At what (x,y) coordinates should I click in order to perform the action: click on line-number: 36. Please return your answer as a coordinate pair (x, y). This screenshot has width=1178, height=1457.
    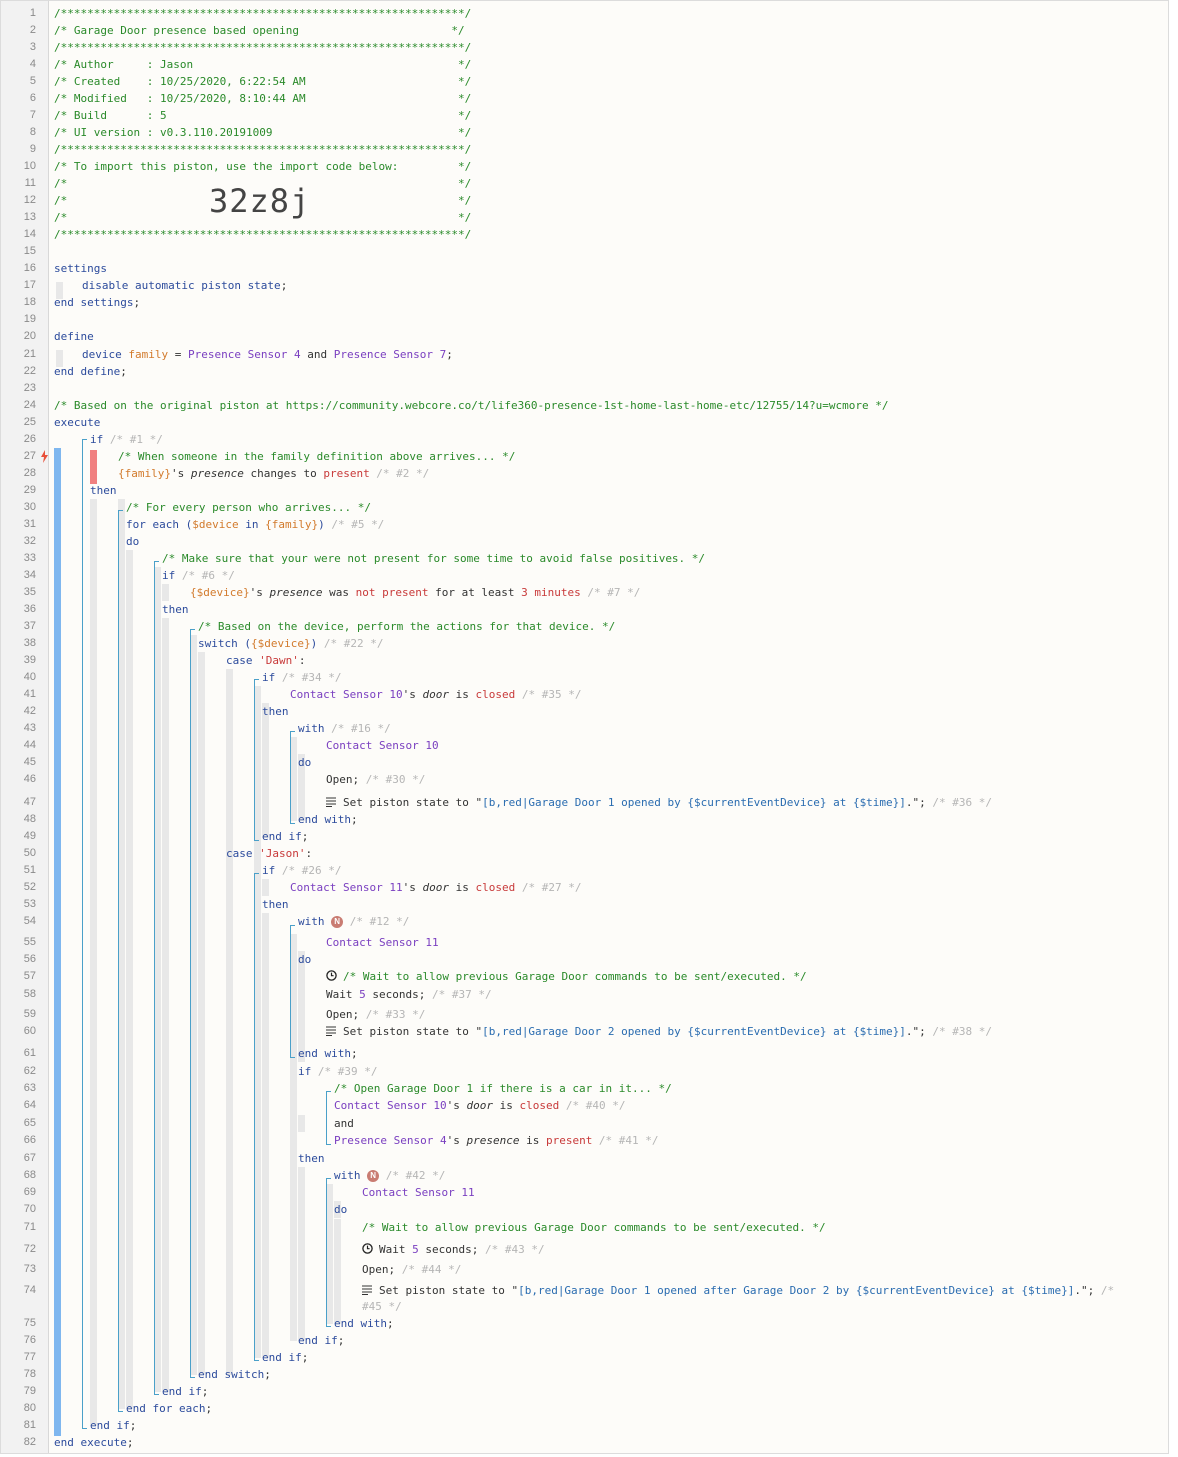
    Looking at the image, I should click on (29, 609).